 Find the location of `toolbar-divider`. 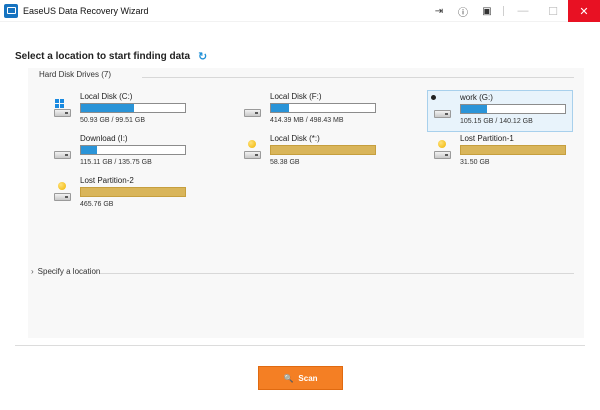

toolbar-divider is located at coordinates (503, 11).